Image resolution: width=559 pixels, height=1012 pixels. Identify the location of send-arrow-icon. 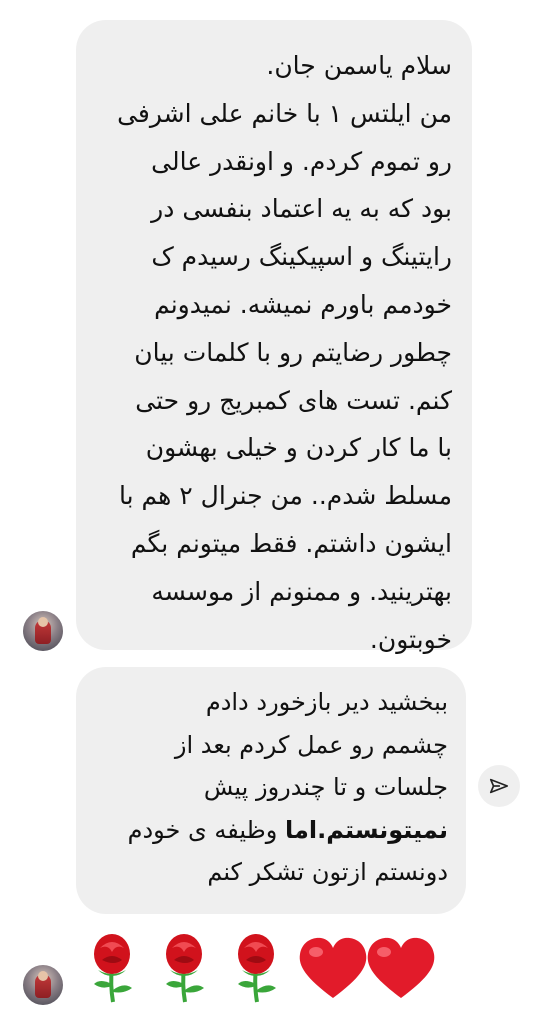
(499, 786).